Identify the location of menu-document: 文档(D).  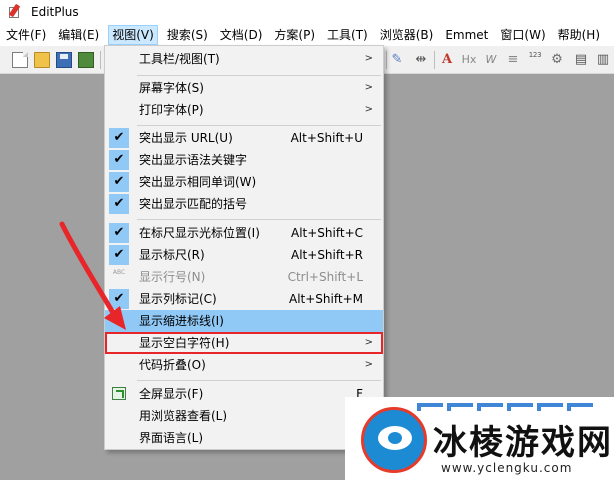
(241, 35).